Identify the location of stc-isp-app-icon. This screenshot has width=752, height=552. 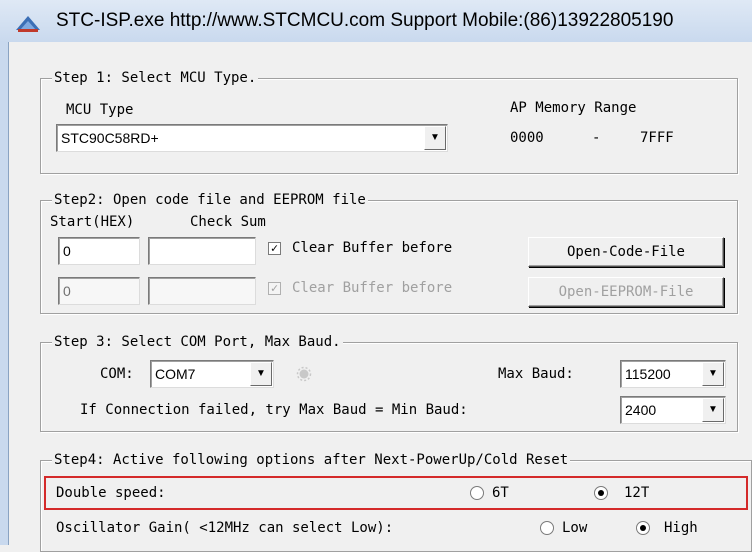
(28, 24).